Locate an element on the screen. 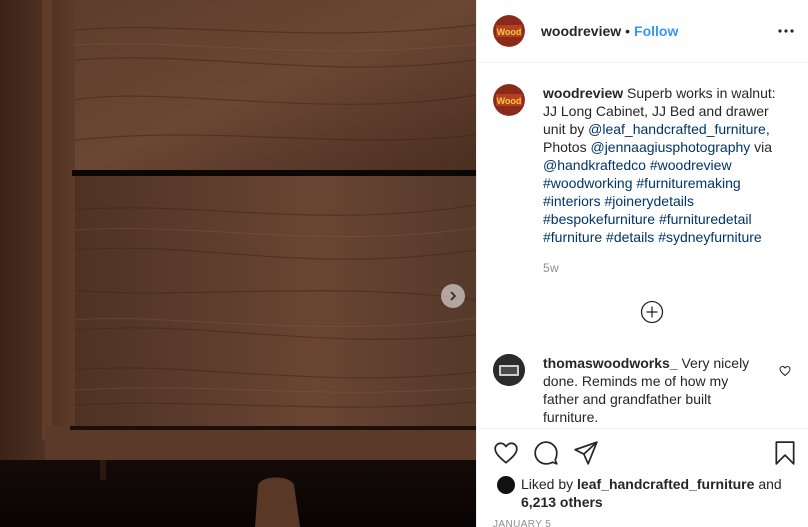 Image resolution: width=808 pixels, height=527 pixels. caption-avatar: Wood is located at coordinates (509, 100).